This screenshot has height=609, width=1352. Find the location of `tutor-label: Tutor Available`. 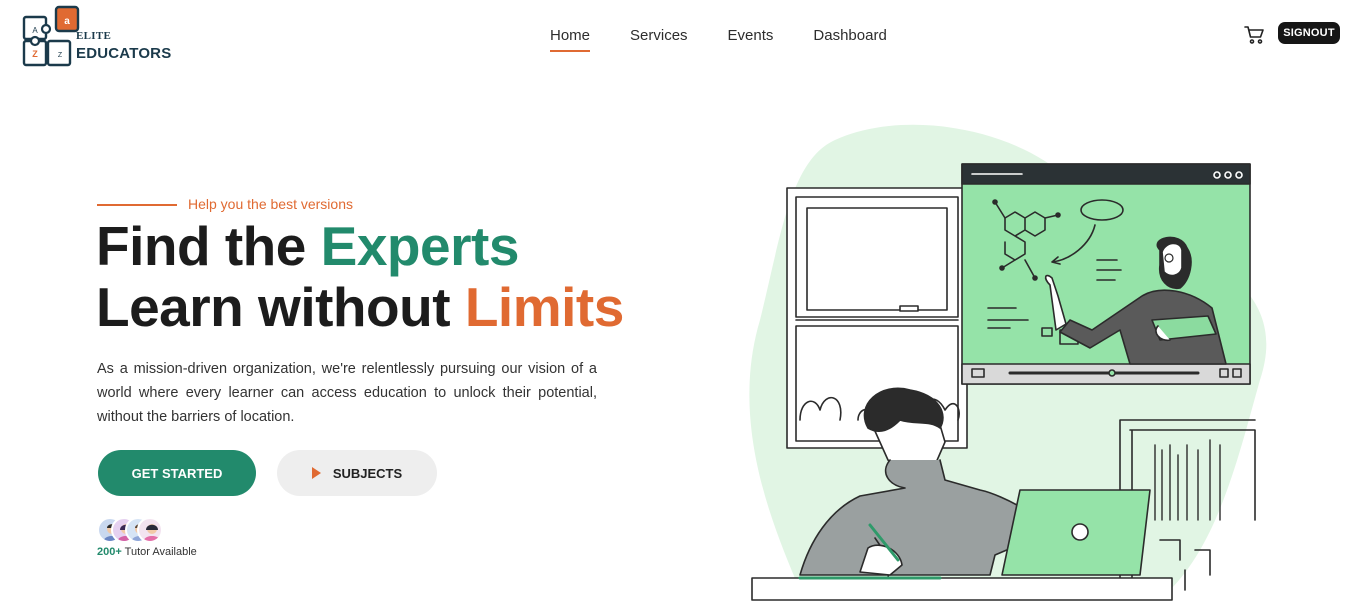

tutor-label: Tutor Available is located at coordinates (160, 552).